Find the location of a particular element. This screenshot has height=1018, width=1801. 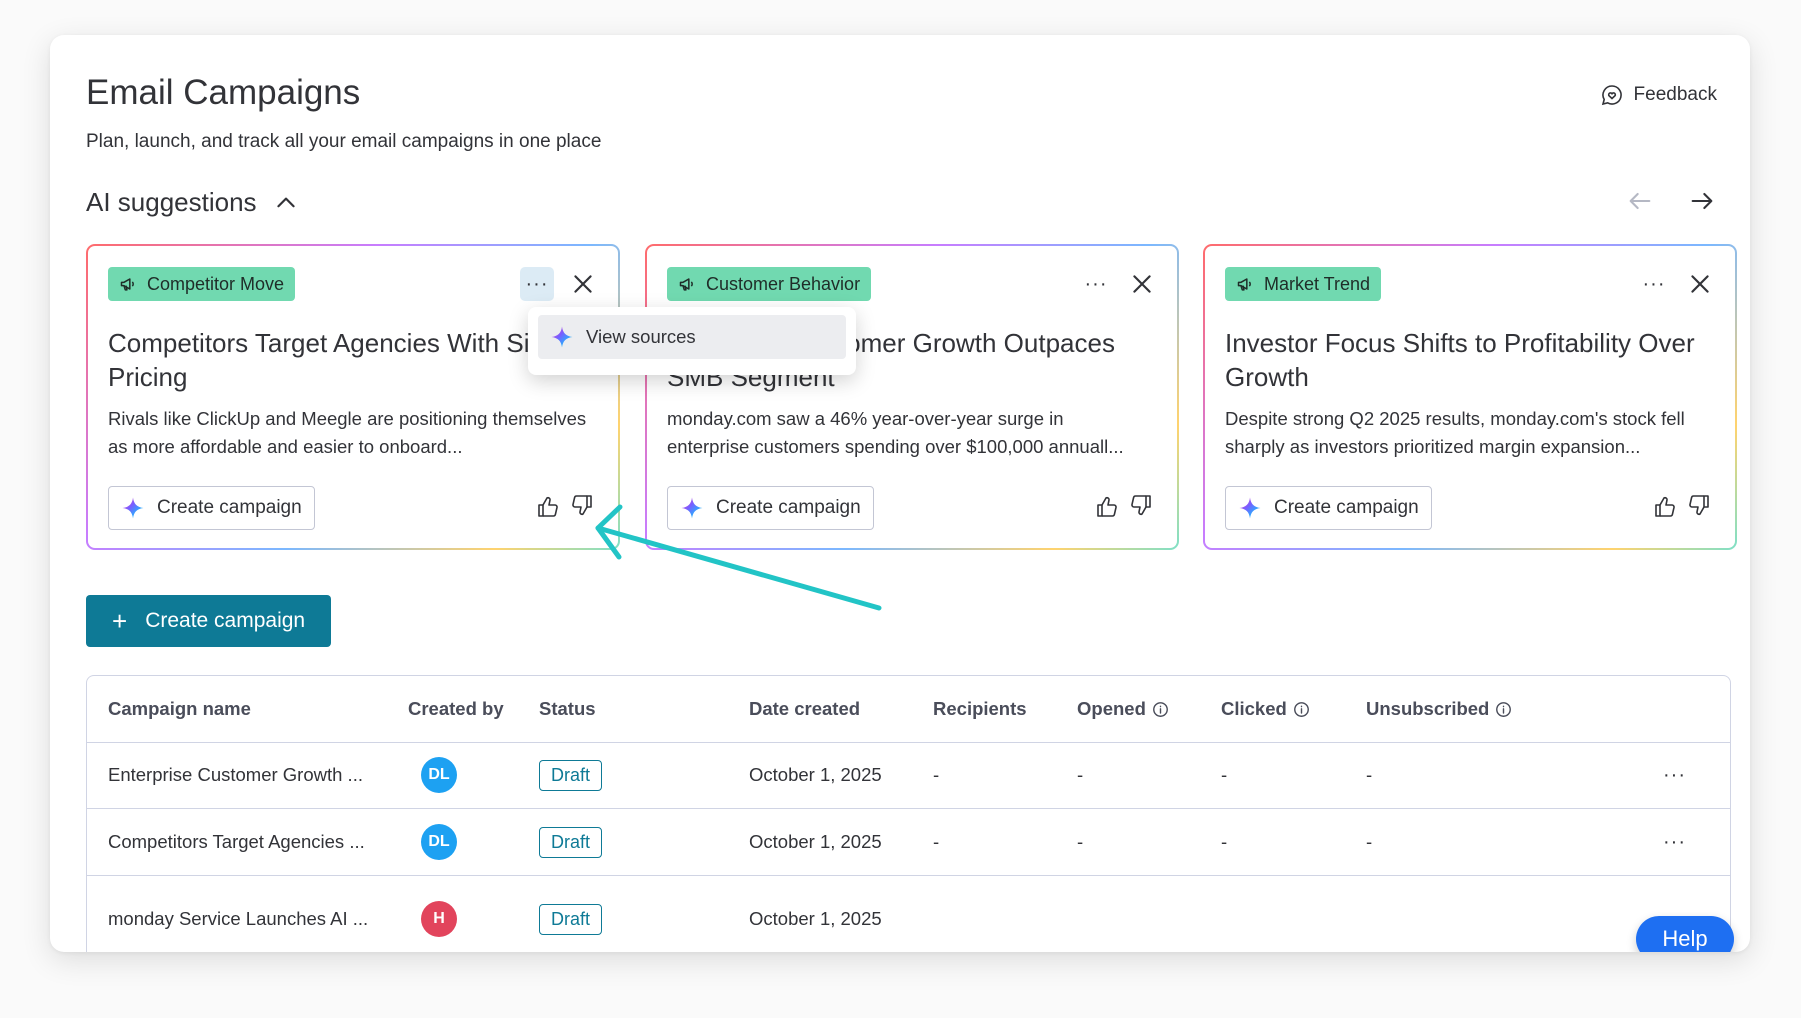

card-more-dropdown: View sources is located at coordinates (692, 341).